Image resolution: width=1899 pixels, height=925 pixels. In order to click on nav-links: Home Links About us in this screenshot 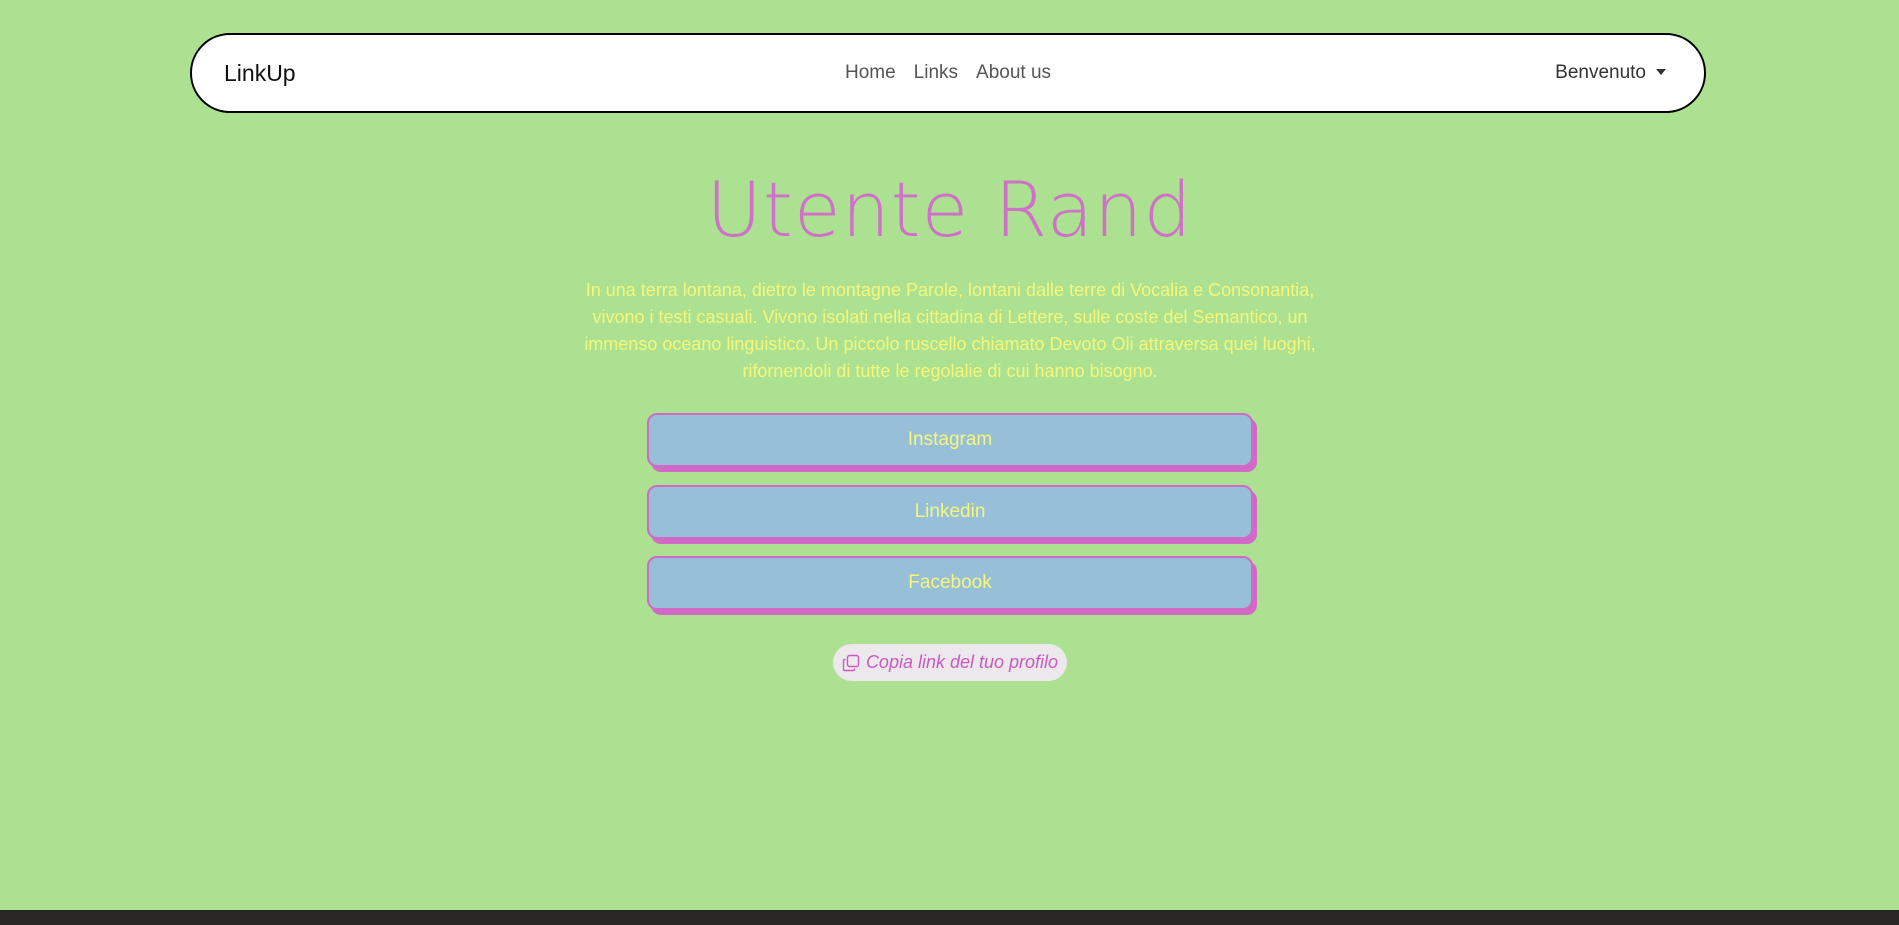, I will do `click(948, 73)`.